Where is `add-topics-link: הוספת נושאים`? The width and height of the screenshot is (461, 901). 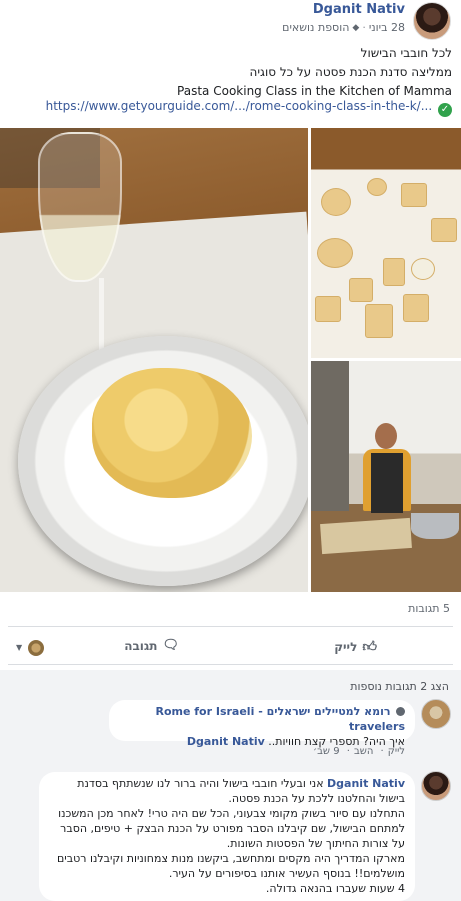
add-topics-link: הוספת נושאים is located at coordinates (315, 27).